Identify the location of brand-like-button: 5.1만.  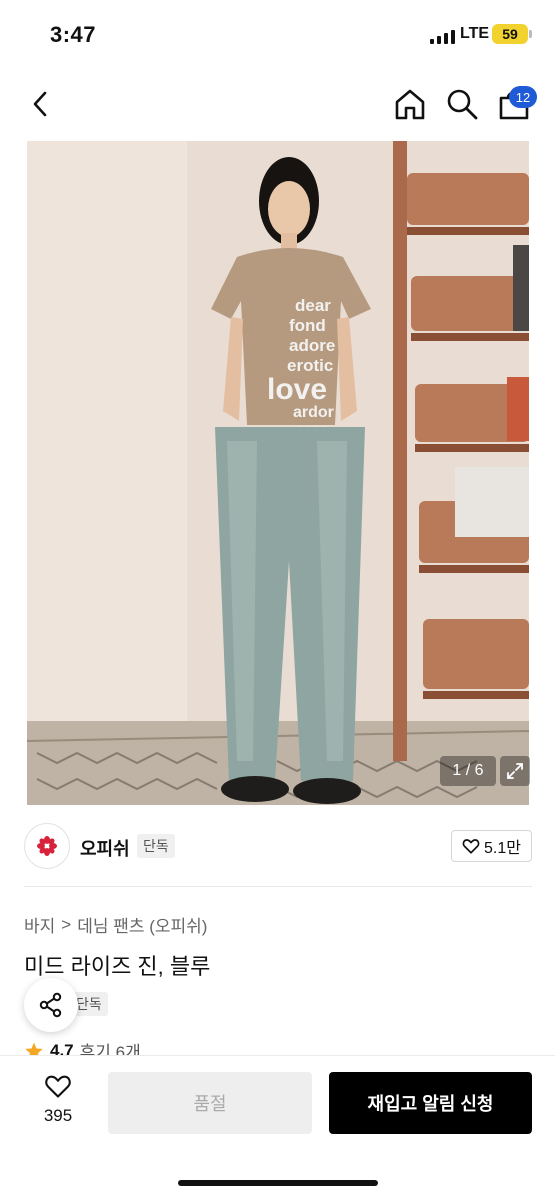
(491, 846).